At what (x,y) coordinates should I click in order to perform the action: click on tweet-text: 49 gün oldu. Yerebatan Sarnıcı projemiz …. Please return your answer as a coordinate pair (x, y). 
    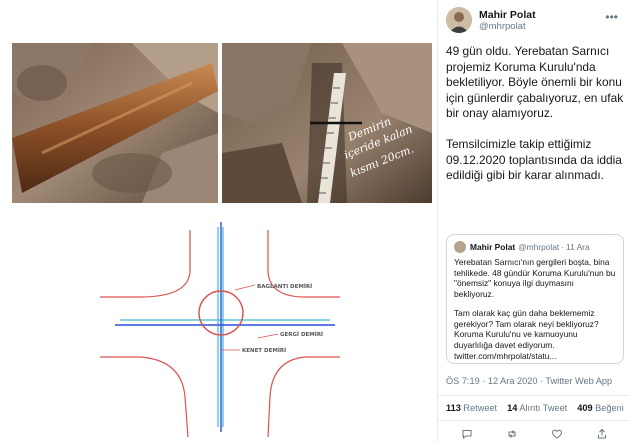
    Looking at the image, I should click on (537, 114).